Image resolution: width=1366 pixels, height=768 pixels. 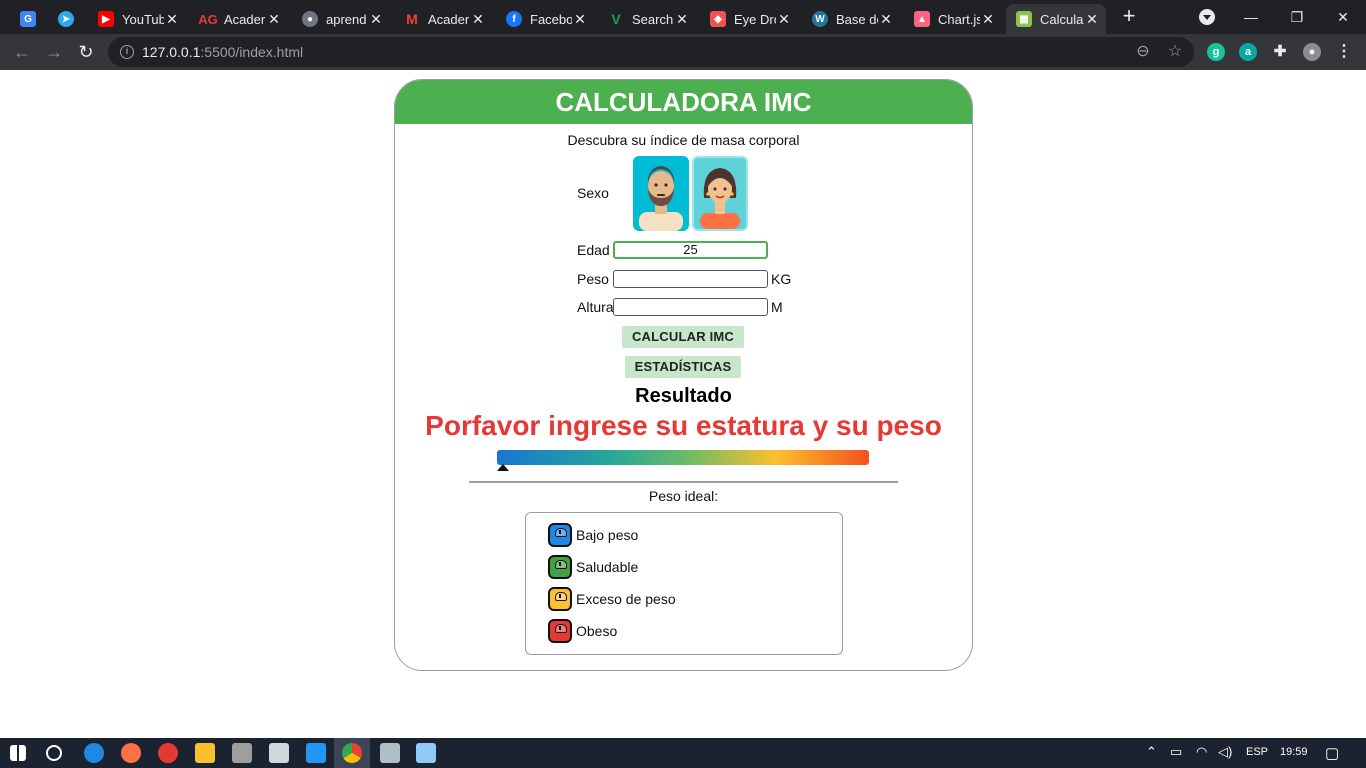 What do you see at coordinates (593, 567) in the screenshot?
I see `legend-item-healthy: Saludable` at bounding box center [593, 567].